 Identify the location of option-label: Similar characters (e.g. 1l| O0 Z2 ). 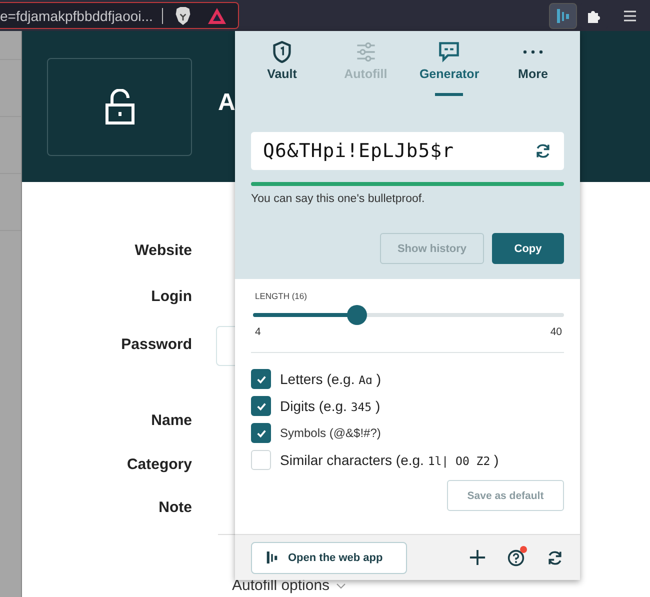
(389, 460).